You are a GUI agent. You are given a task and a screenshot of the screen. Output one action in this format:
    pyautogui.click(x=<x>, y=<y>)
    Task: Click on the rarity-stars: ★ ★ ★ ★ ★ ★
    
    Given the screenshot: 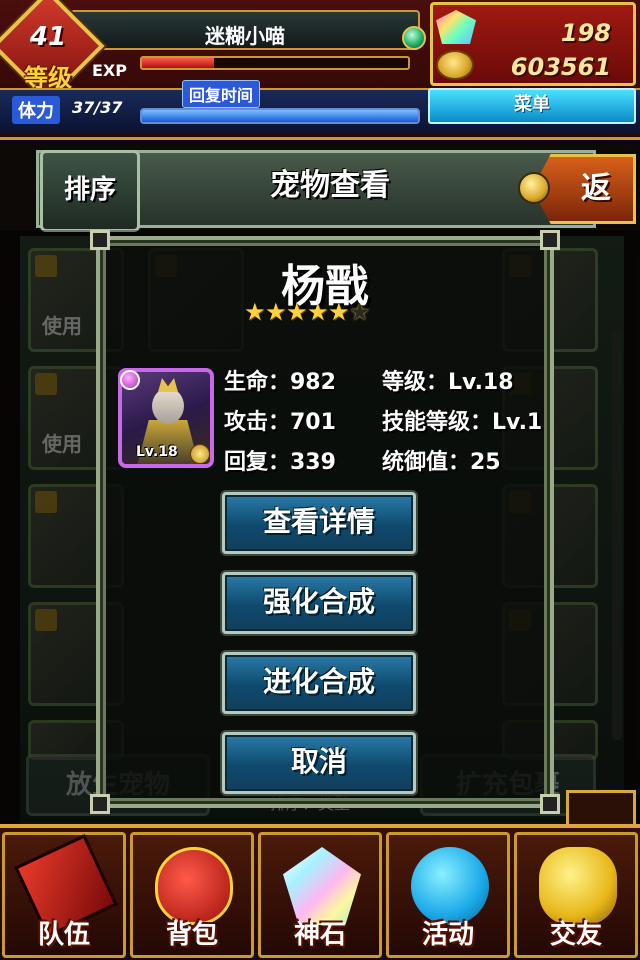 What is the action you would take?
    pyautogui.click(x=309, y=312)
    